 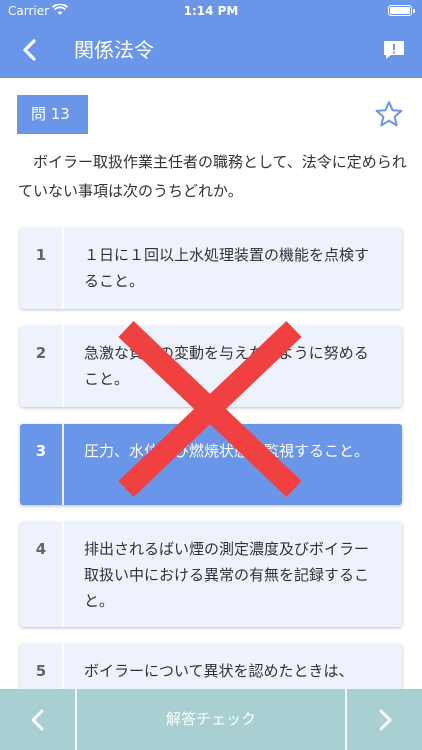 What do you see at coordinates (52, 114) in the screenshot?
I see `question-number-badge: 問 13` at bounding box center [52, 114].